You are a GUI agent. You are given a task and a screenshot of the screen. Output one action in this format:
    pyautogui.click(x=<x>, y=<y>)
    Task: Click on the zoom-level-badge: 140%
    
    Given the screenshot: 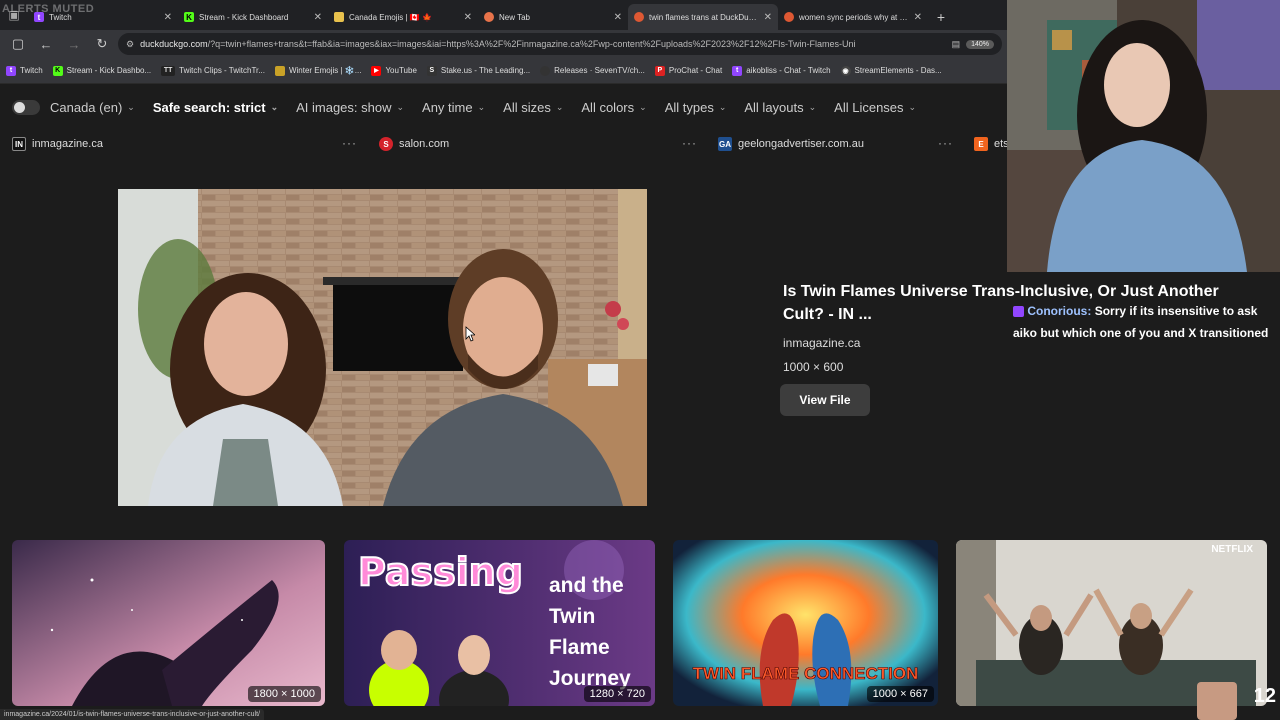 What is the action you would take?
    pyautogui.click(x=980, y=44)
    